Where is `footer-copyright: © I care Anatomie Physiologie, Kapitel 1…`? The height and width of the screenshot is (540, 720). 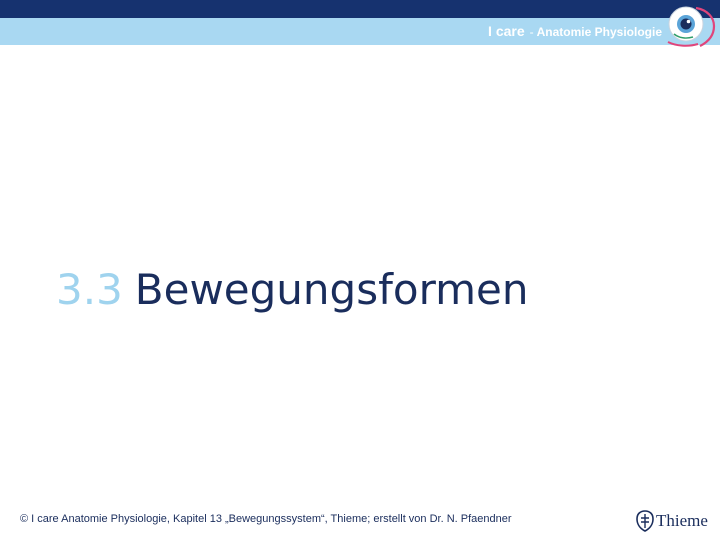 footer-copyright: © I care Anatomie Physiologie, Kapitel 1… is located at coordinates (266, 519).